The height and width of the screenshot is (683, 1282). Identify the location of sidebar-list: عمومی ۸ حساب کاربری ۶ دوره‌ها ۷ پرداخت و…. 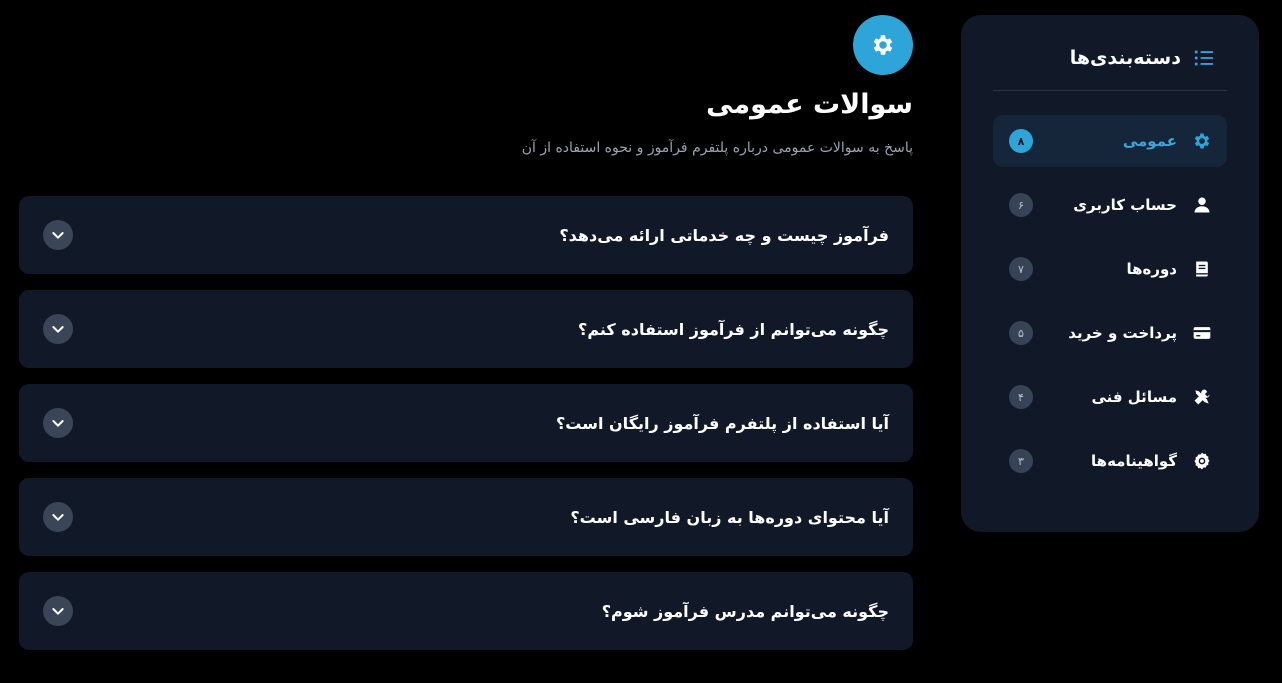
(1110, 301).